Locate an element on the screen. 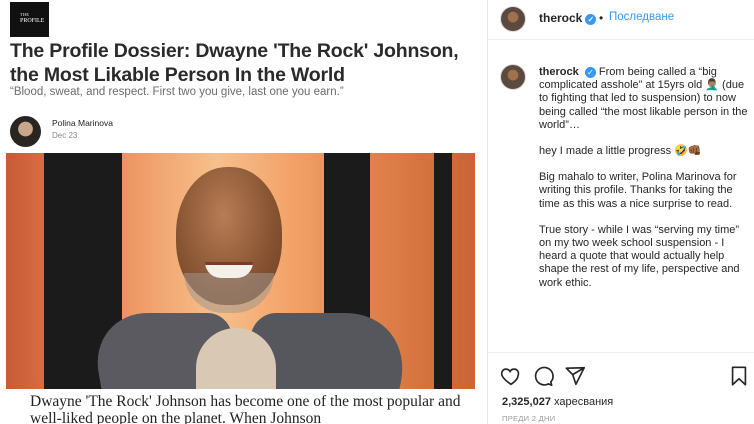 This screenshot has width=754, height=424. author-avatar is located at coordinates (25, 131).